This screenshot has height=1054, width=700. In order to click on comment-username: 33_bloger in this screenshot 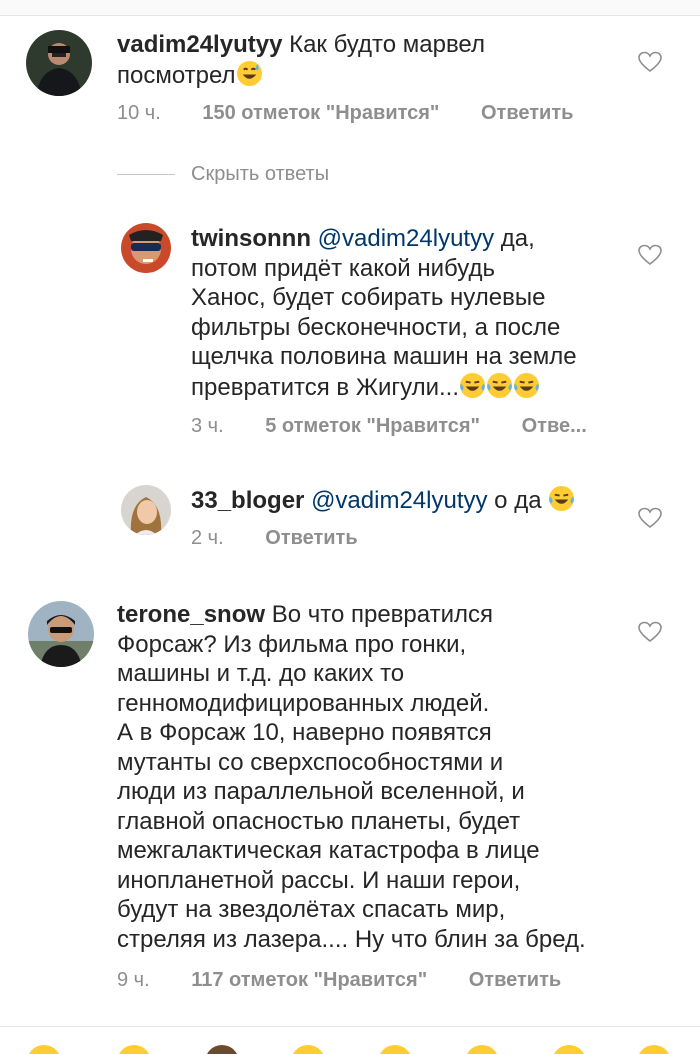, I will do `click(247, 500)`.